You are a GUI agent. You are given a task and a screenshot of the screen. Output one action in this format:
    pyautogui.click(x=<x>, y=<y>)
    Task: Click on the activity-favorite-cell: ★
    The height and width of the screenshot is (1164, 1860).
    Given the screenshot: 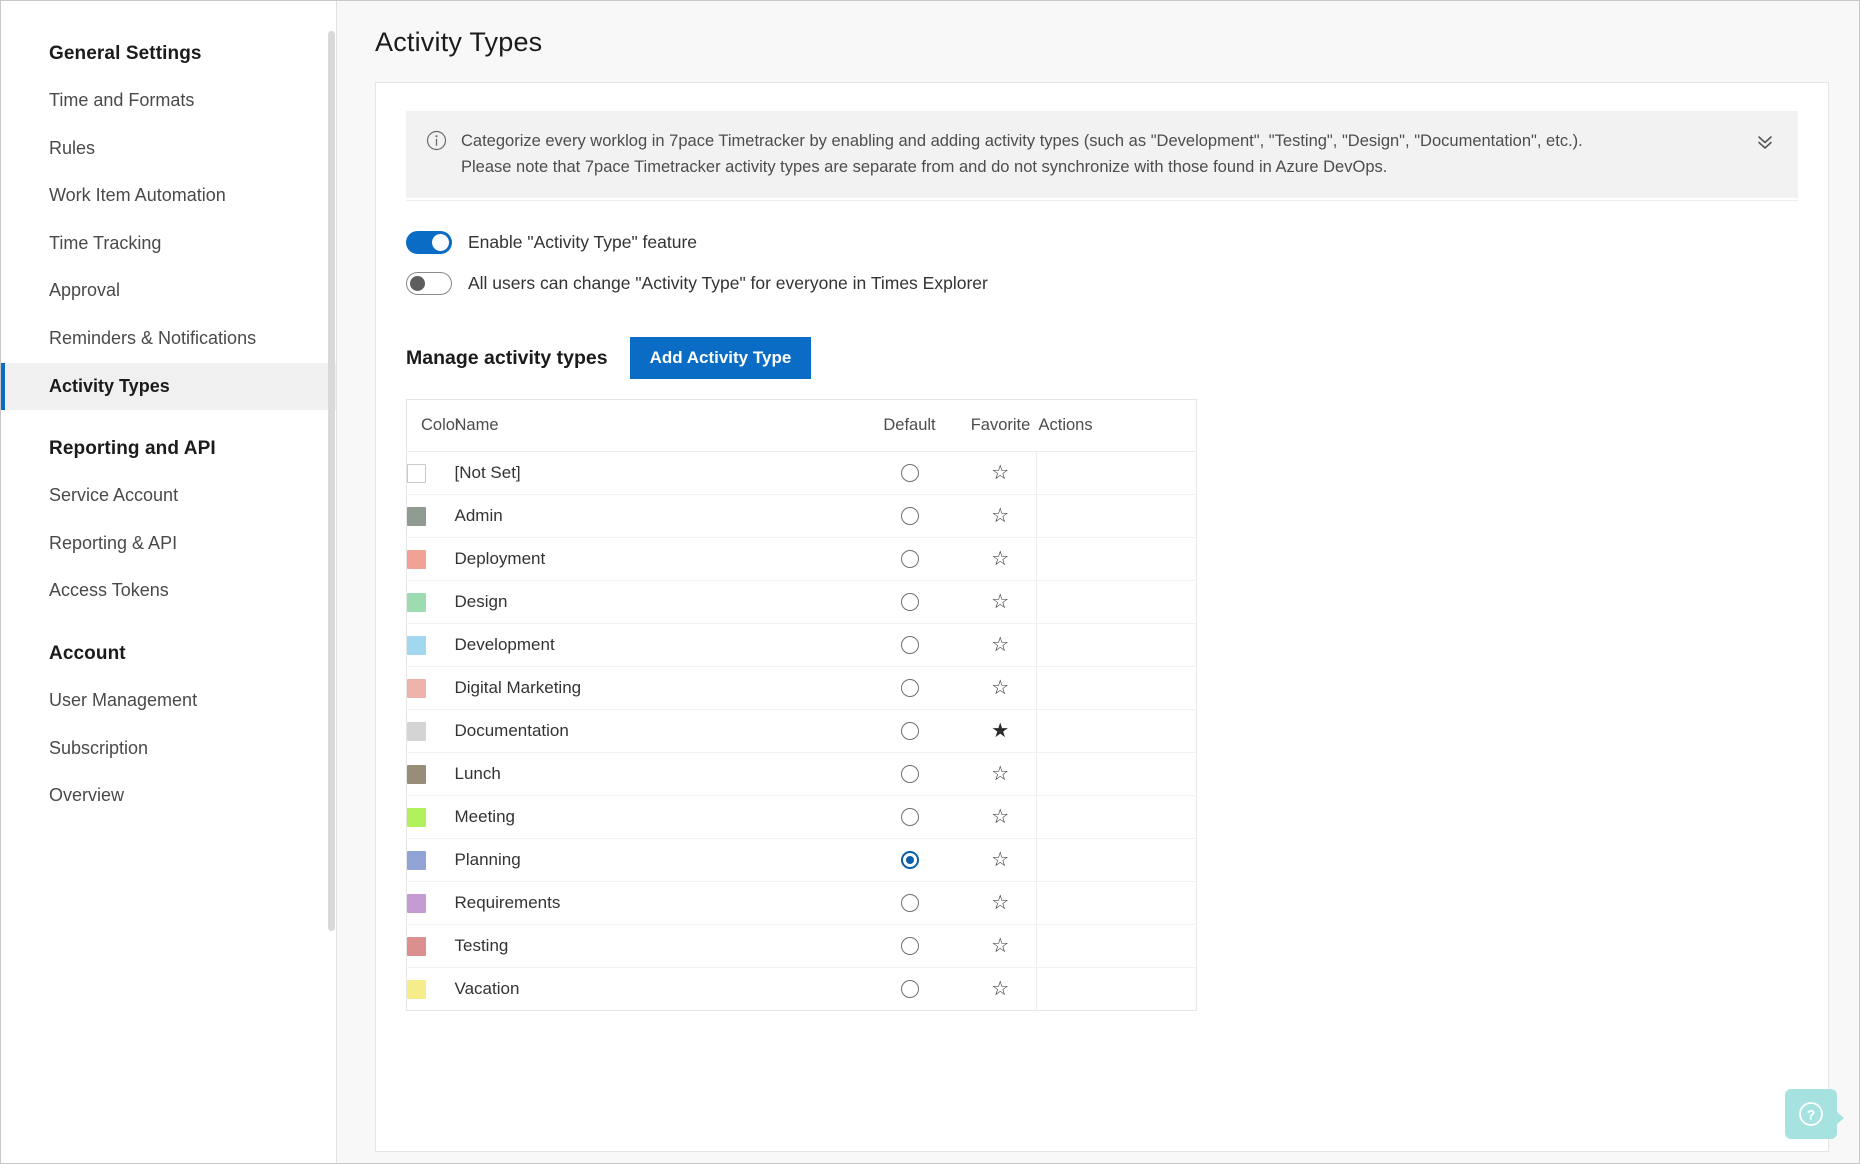 What is the action you would take?
    pyautogui.click(x=1000, y=731)
    